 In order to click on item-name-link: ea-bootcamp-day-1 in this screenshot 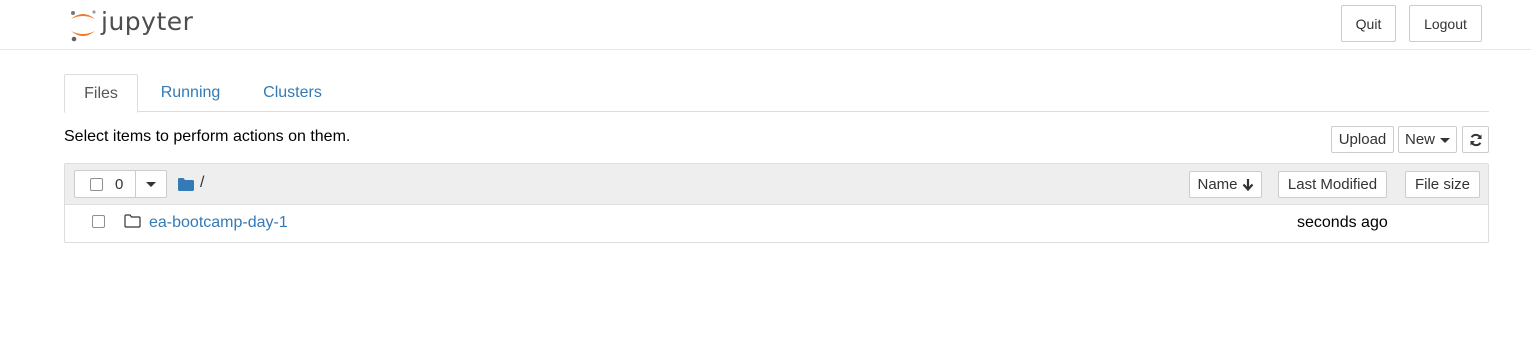, I will do `click(218, 223)`.